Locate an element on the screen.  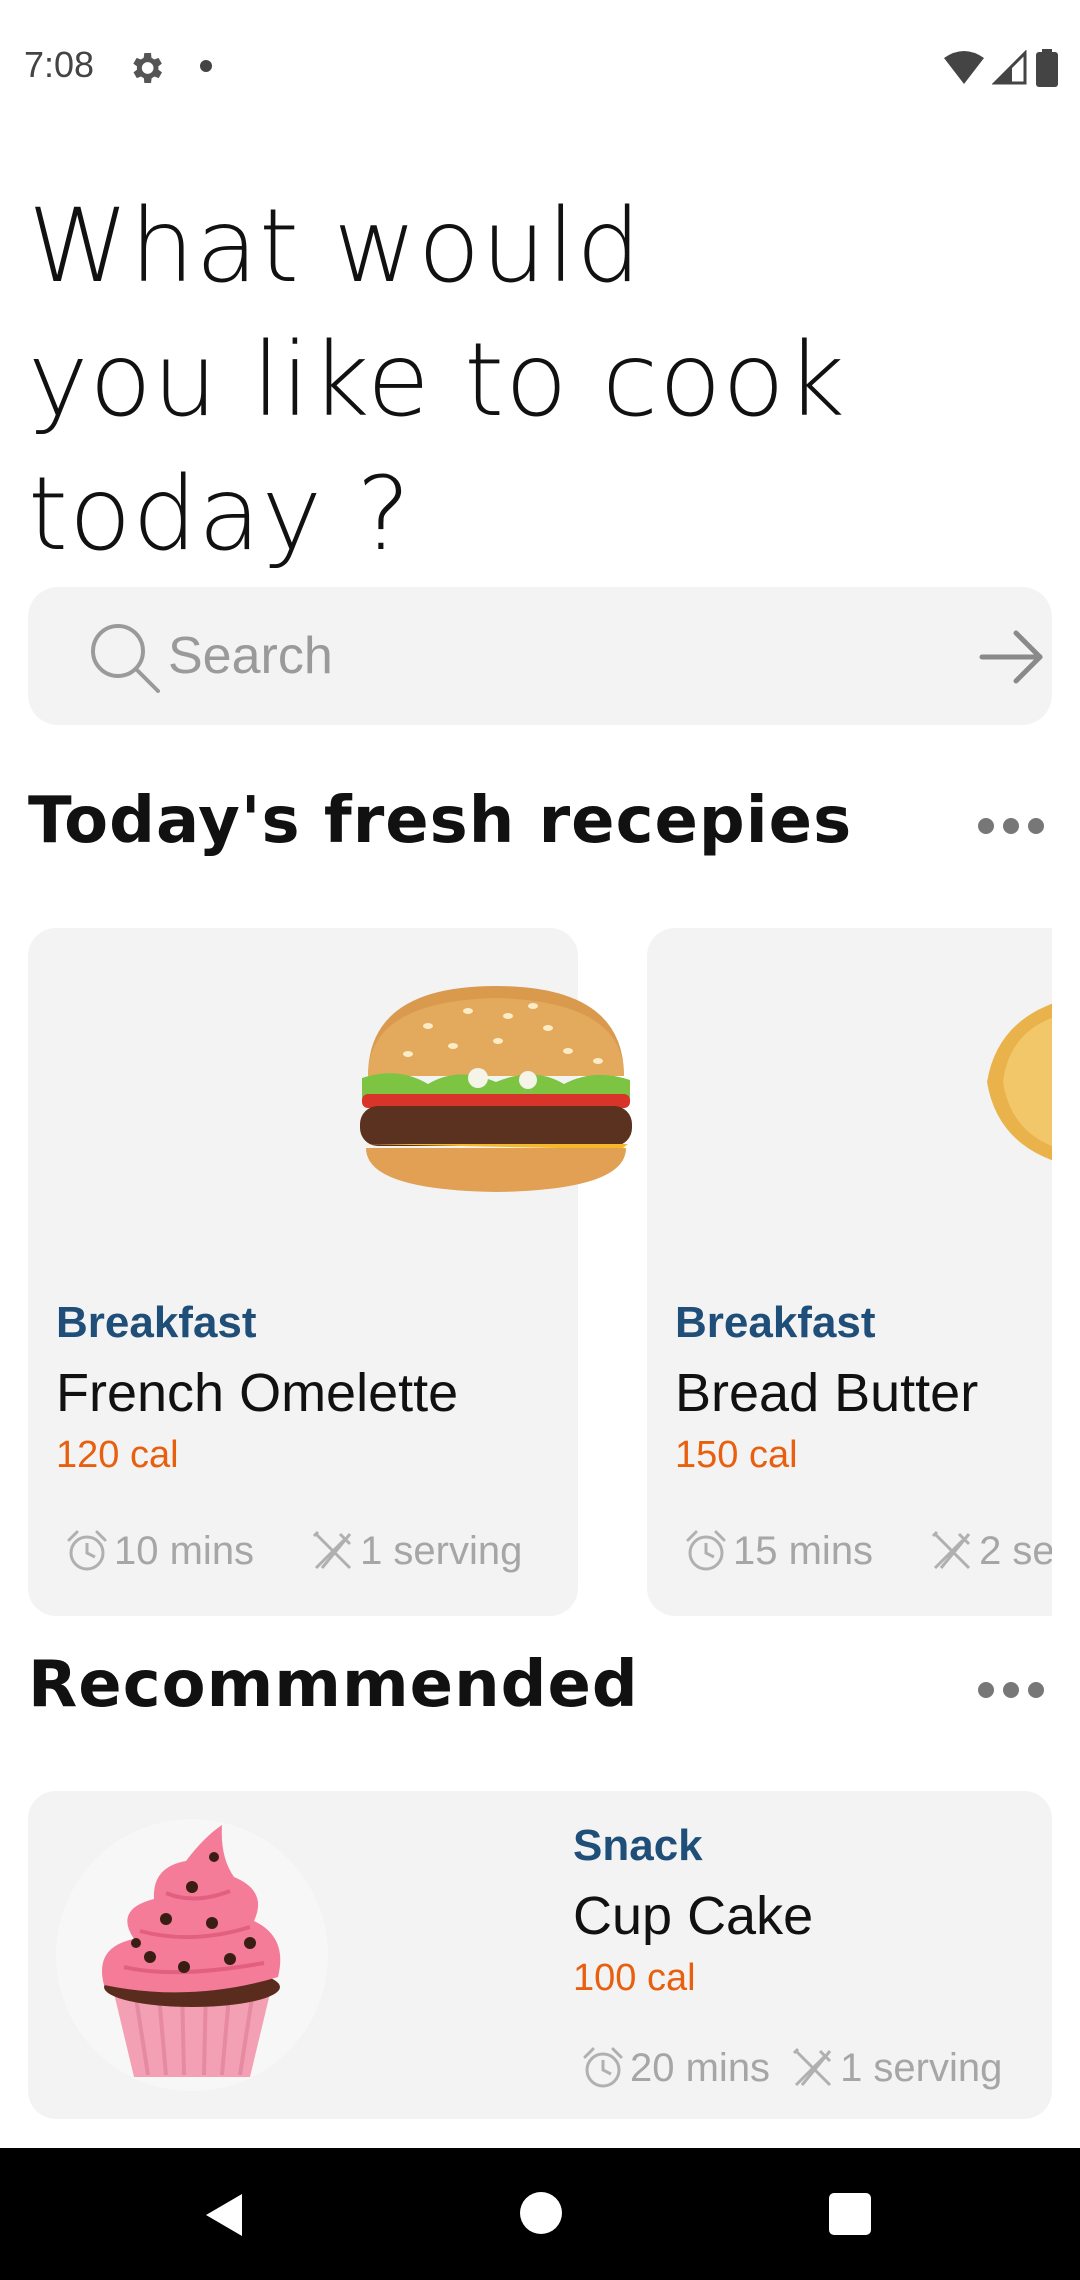
search-bar is located at coordinates (540, 656).